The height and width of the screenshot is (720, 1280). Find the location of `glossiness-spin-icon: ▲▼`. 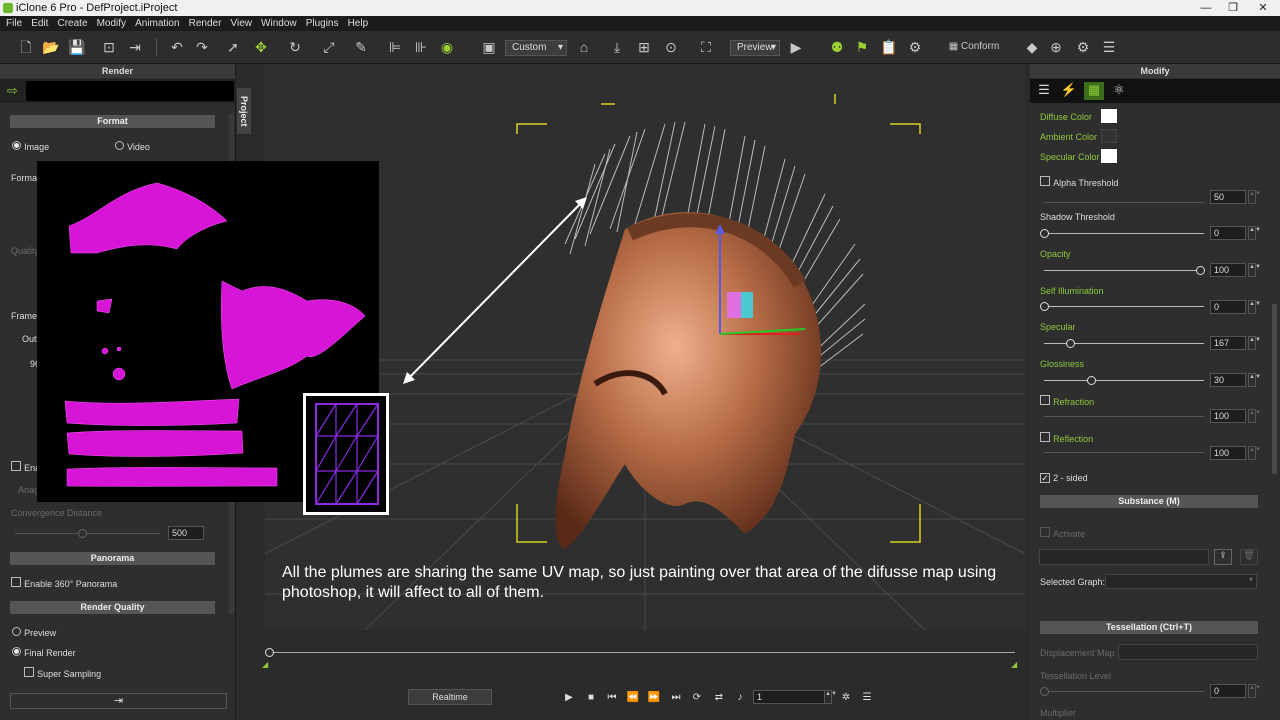

glossiness-spin-icon: ▲▼ is located at coordinates (1254, 380).